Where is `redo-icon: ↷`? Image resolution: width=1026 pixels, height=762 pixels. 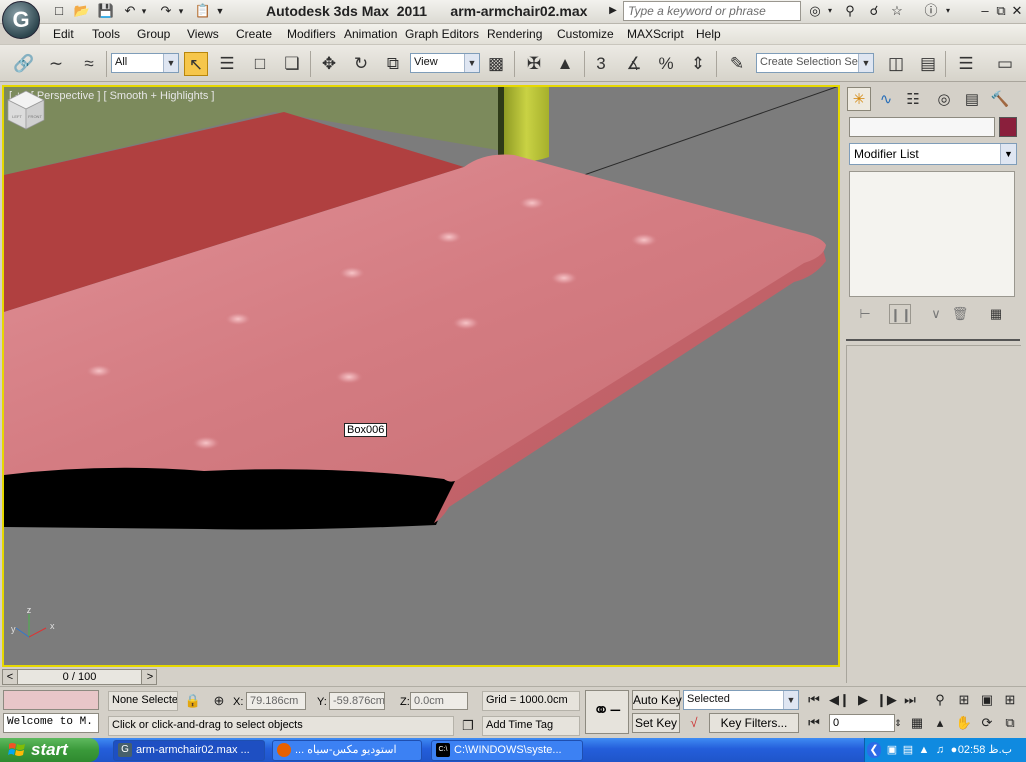 redo-icon: ↷ is located at coordinates (166, 11).